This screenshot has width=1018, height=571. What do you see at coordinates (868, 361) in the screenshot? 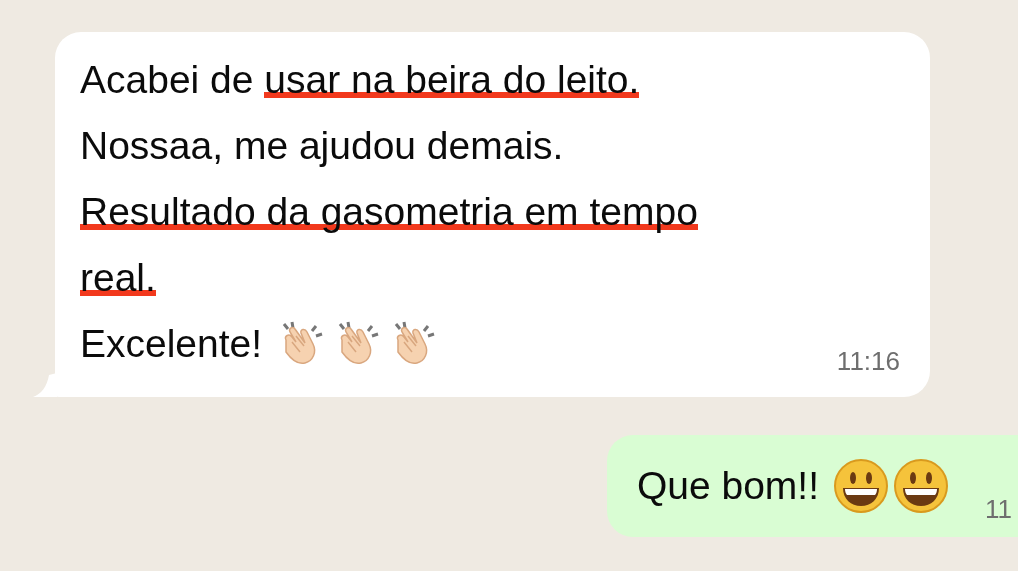
I see `message-time: 11:16` at bounding box center [868, 361].